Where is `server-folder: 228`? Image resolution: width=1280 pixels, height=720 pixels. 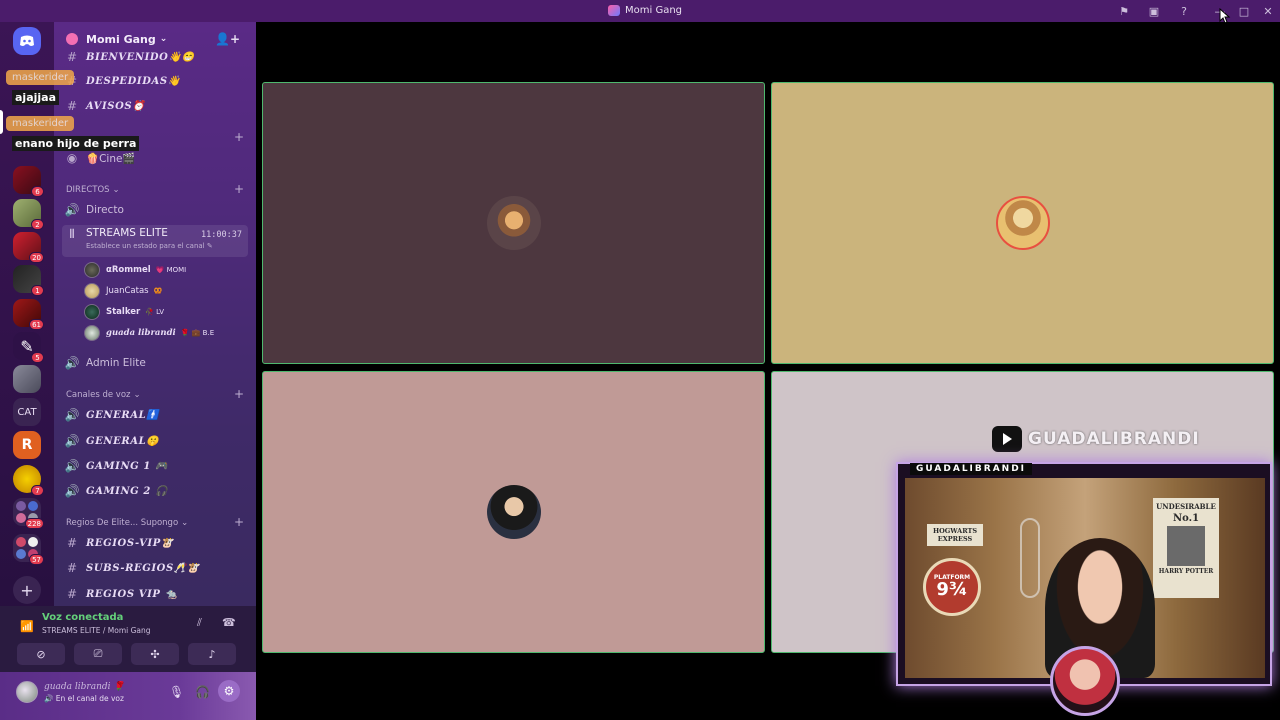
server-folder: 228 is located at coordinates (28, 513).